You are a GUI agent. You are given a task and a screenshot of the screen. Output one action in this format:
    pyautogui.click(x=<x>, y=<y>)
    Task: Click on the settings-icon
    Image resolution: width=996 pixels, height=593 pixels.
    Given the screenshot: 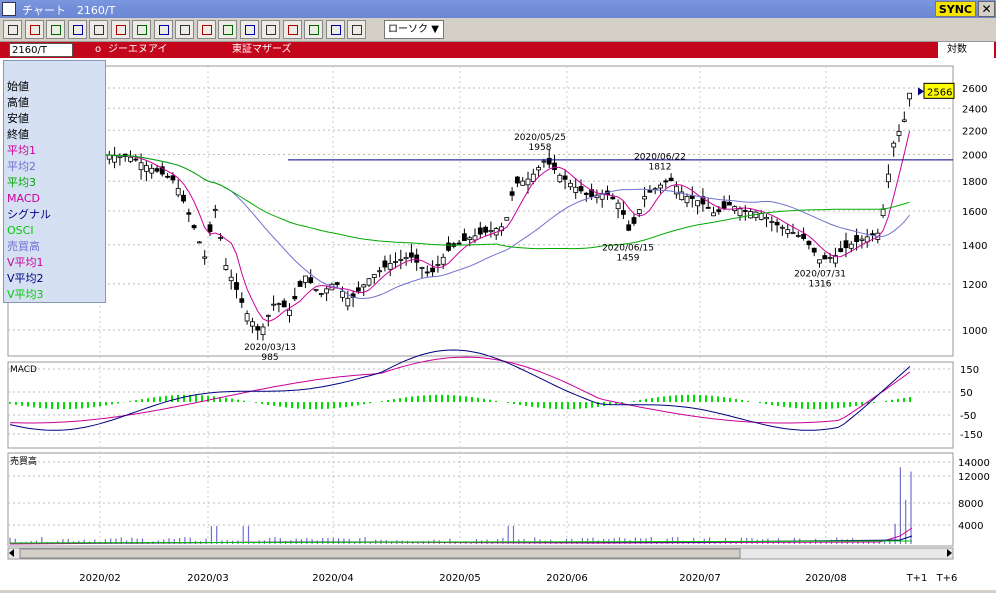 What is the action you would take?
    pyautogui.click(x=356, y=29)
    